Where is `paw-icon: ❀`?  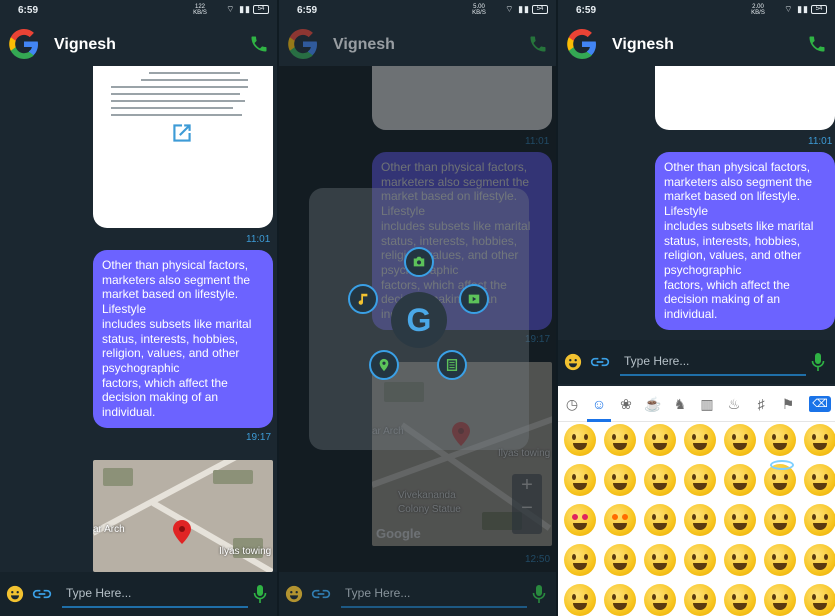
paw-icon: ❀ is located at coordinates (626, 404).